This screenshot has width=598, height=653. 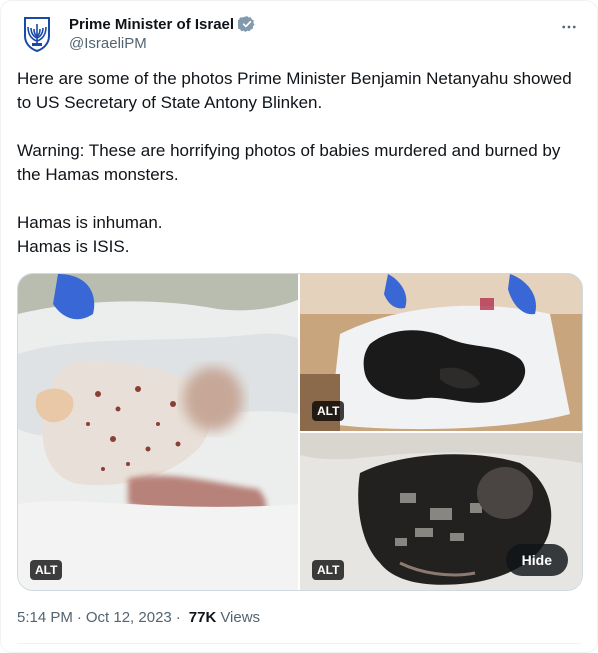 I want to click on avatar, so click(x=37, y=34).